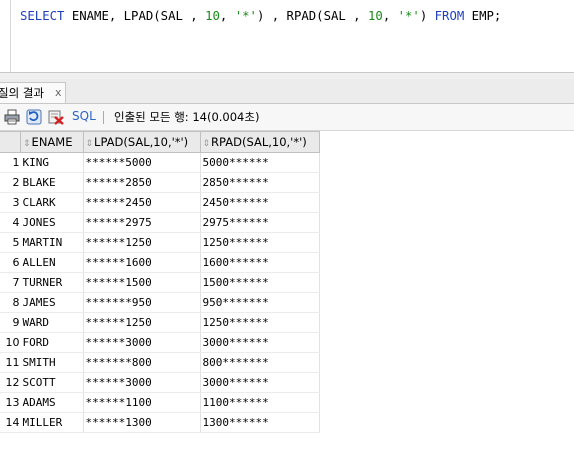  Describe the element at coordinates (10, 422) in the screenshot. I see `row-number: 14` at that location.